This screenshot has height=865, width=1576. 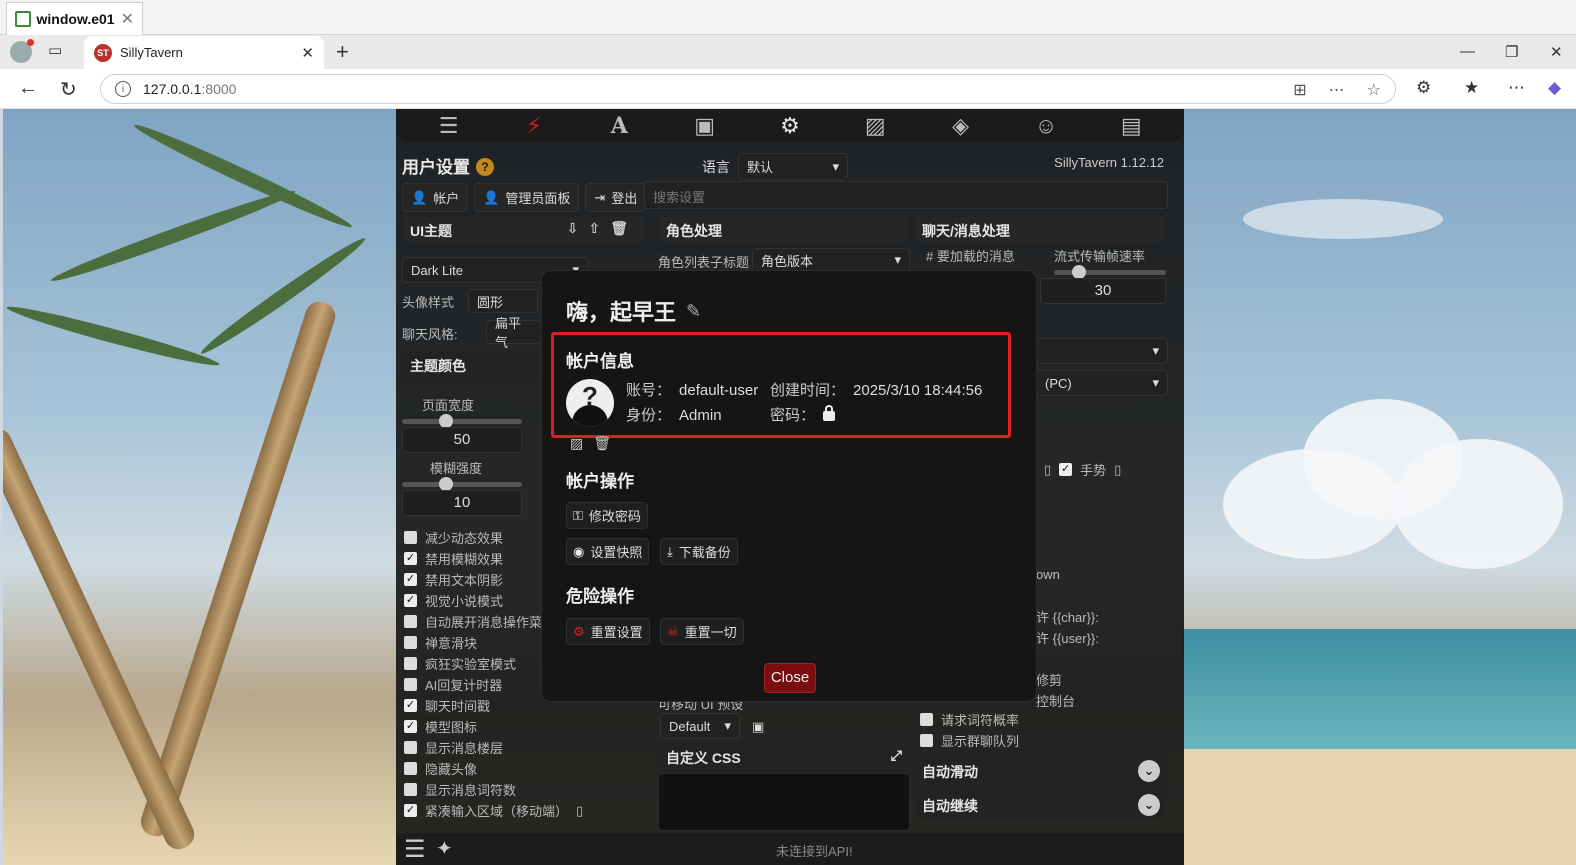 What do you see at coordinates (1343, 219) in the screenshot?
I see `cloud-shape` at bounding box center [1343, 219].